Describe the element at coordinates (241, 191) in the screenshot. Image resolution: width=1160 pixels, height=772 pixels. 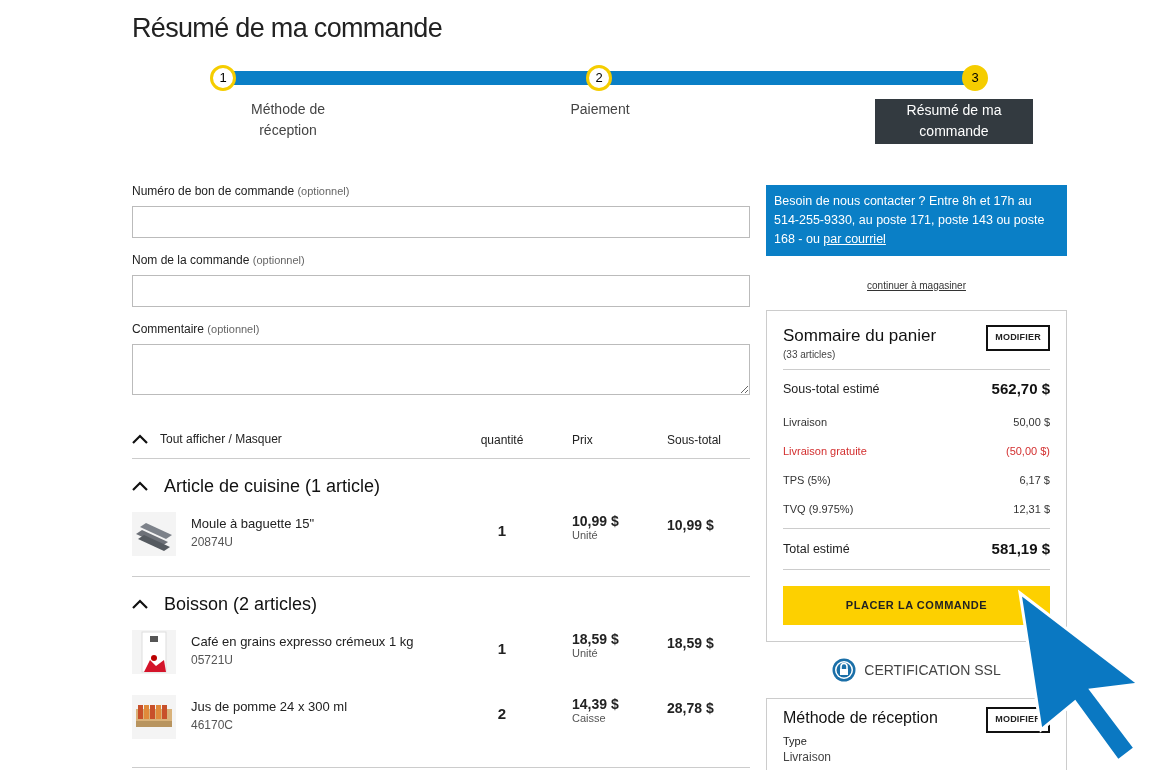
I see `field-label: Numéro de bon de commande (optionnel)` at that location.